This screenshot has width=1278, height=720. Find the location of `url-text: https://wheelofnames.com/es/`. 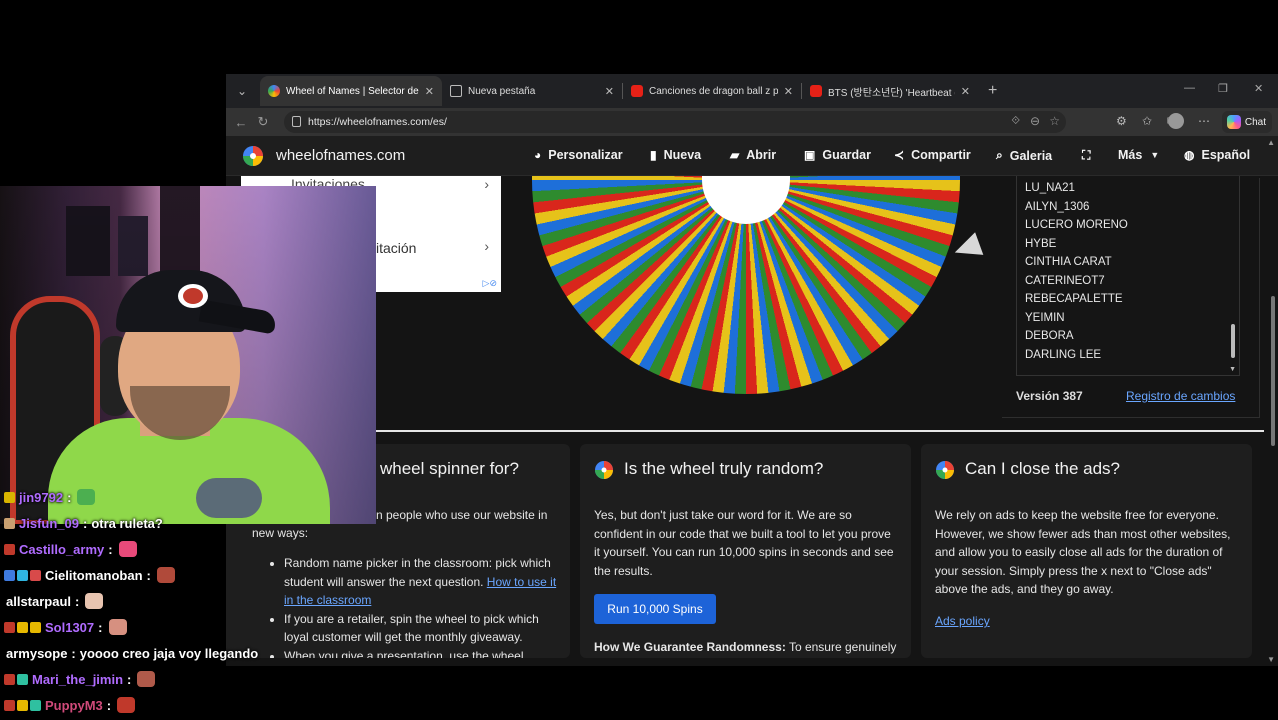

url-text: https://wheelofnames.com/es/ is located at coordinates (377, 122).